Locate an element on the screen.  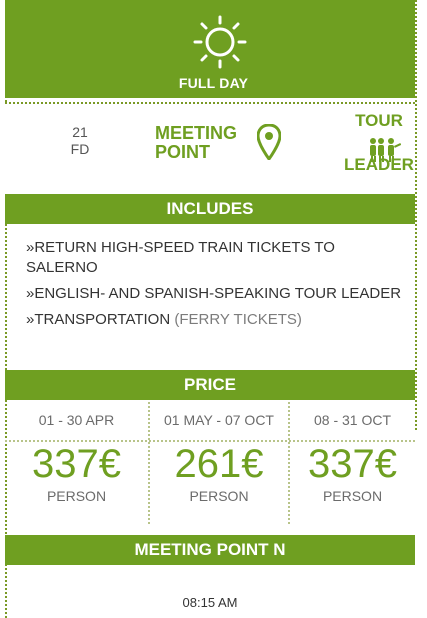
tour-code-suffix: FD is located at coordinates (80, 149).